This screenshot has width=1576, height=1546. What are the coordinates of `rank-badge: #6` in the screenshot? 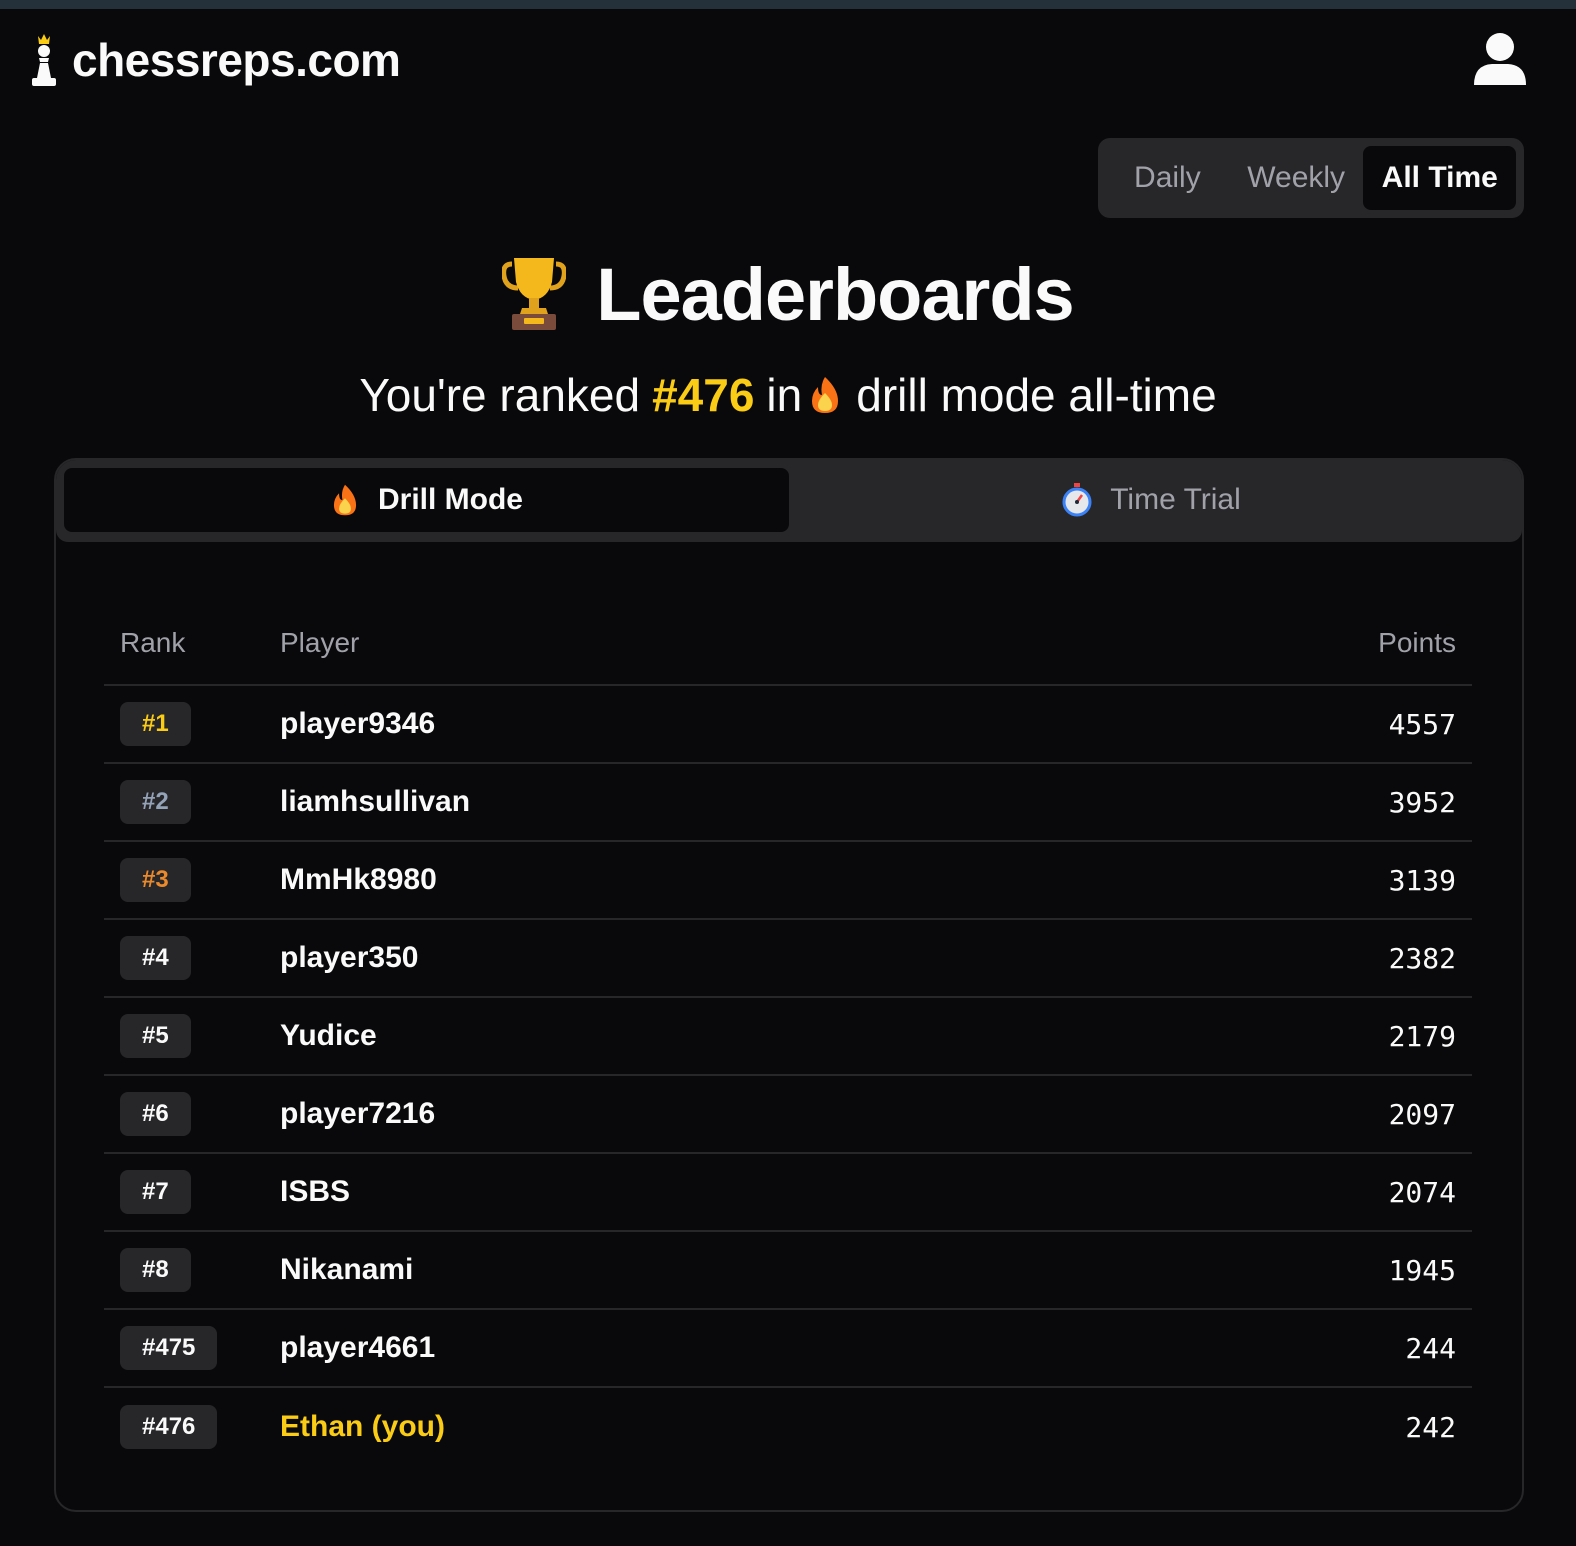 It's located at (155, 1114).